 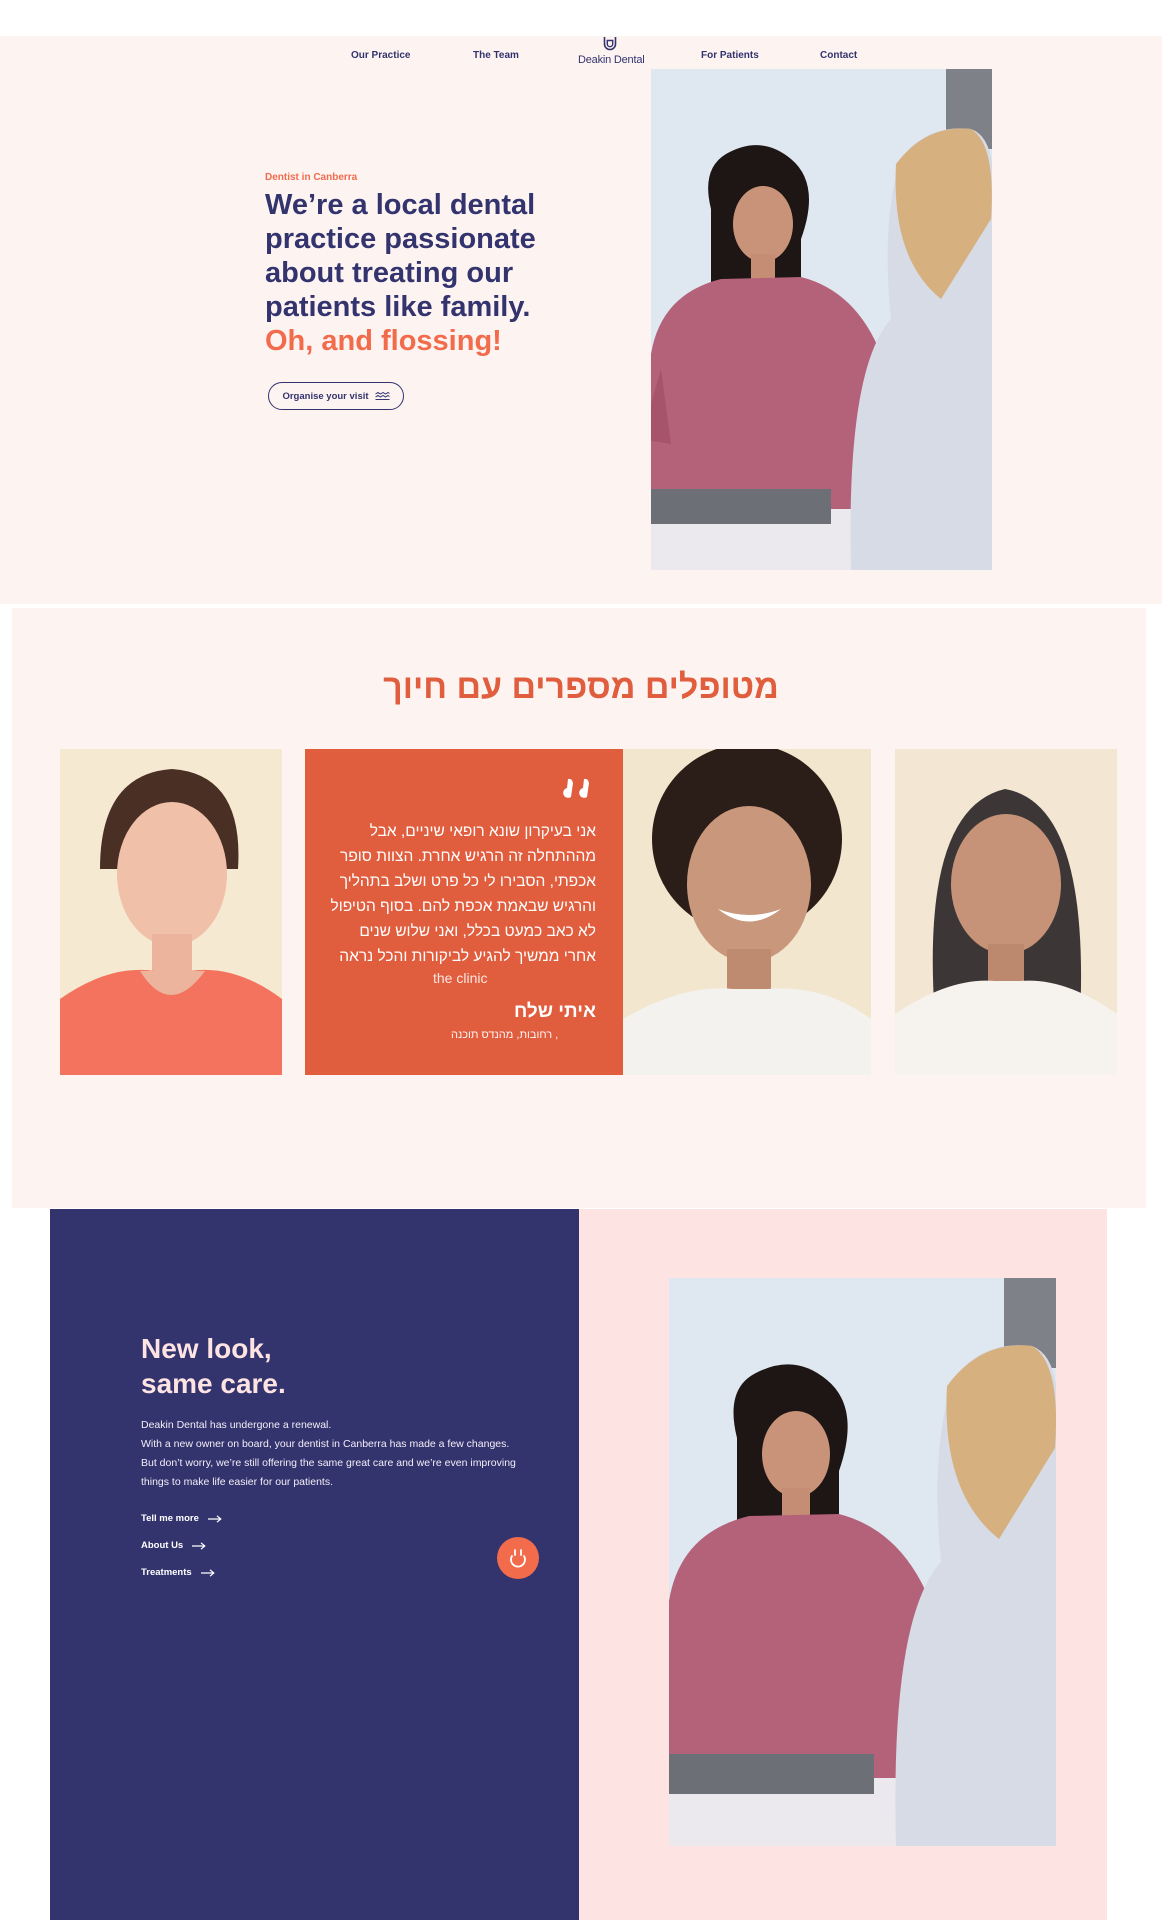 What do you see at coordinates (382, 396) in the screenshot?
I see `wave-icon` at bounding box center [382, 396].